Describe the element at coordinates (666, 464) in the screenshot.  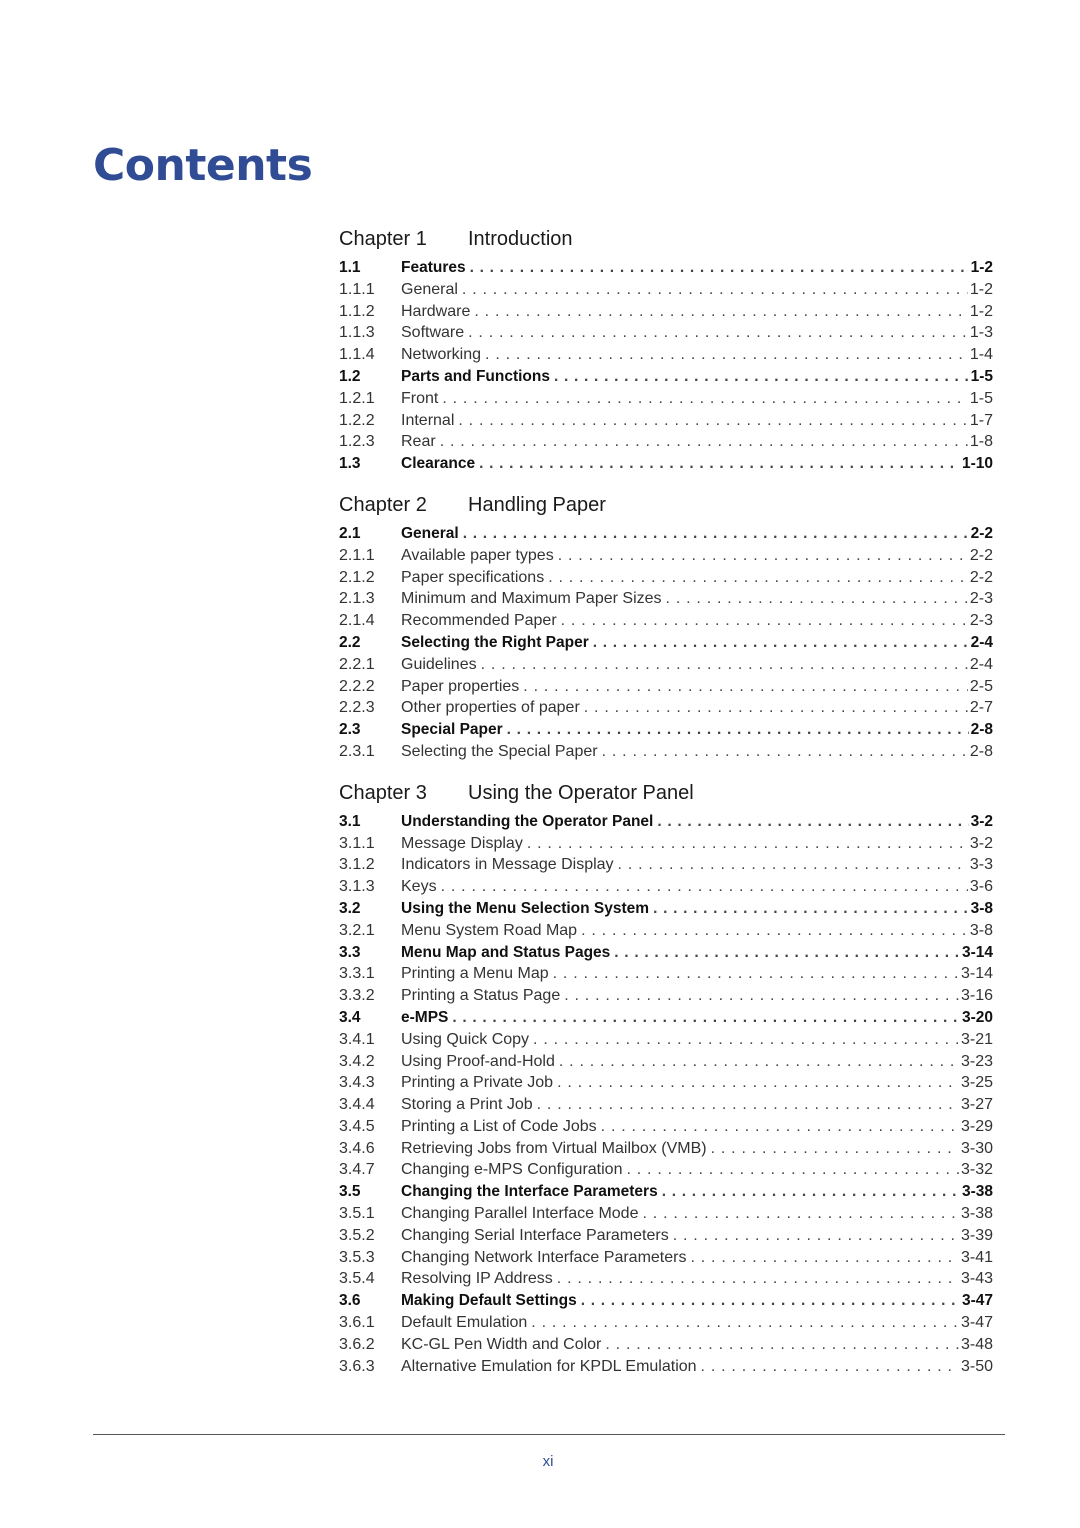
I see `toc-section-entry: 1.3 Clearance 1-10` at that location.